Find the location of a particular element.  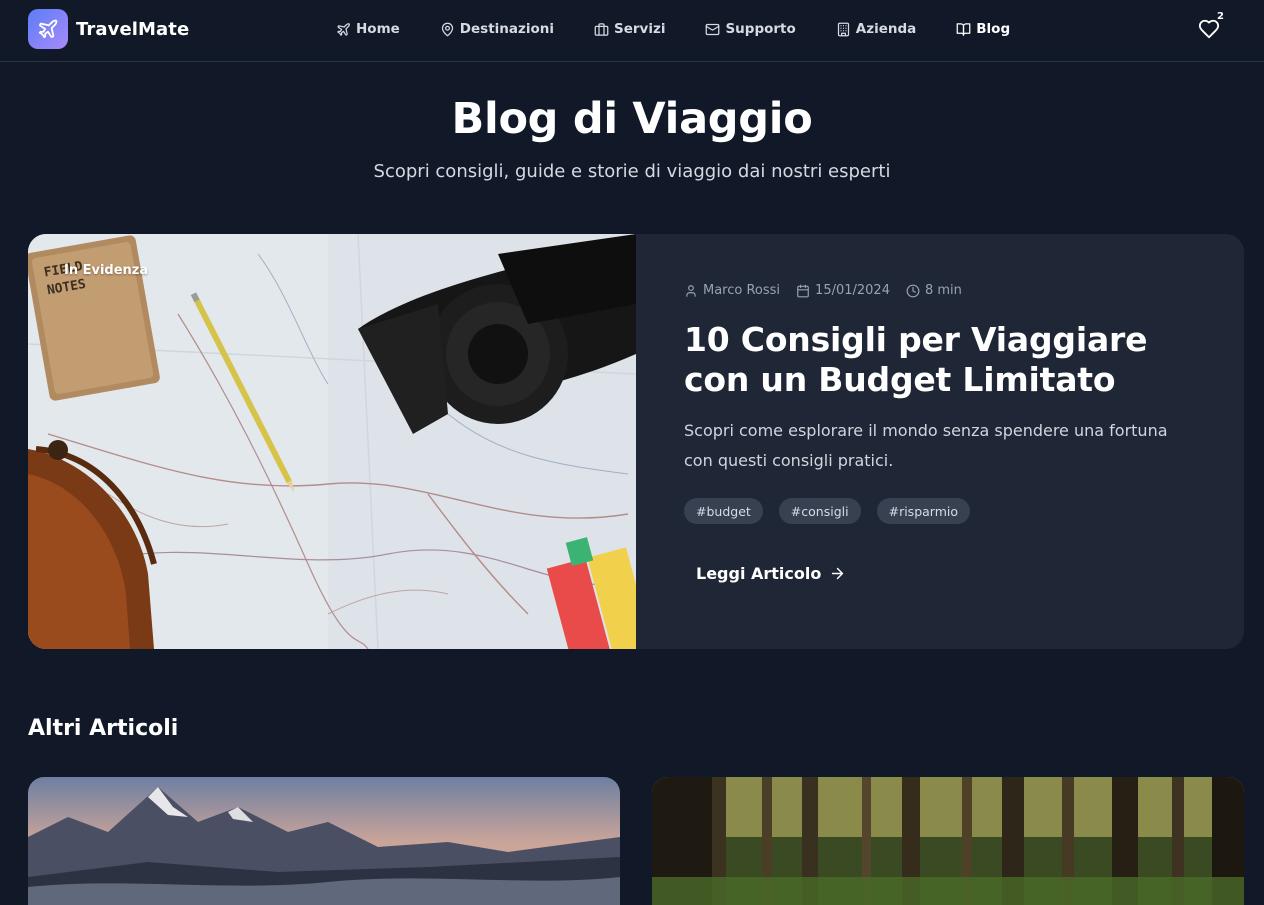

article-card-forest is located at coordinates (948, 841).